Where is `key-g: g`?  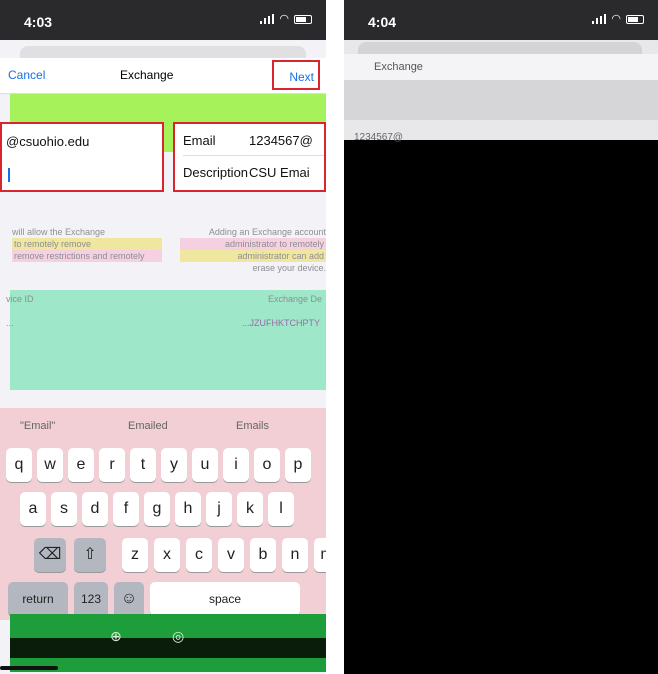
key-g: g is located at coordinates (157, 509).